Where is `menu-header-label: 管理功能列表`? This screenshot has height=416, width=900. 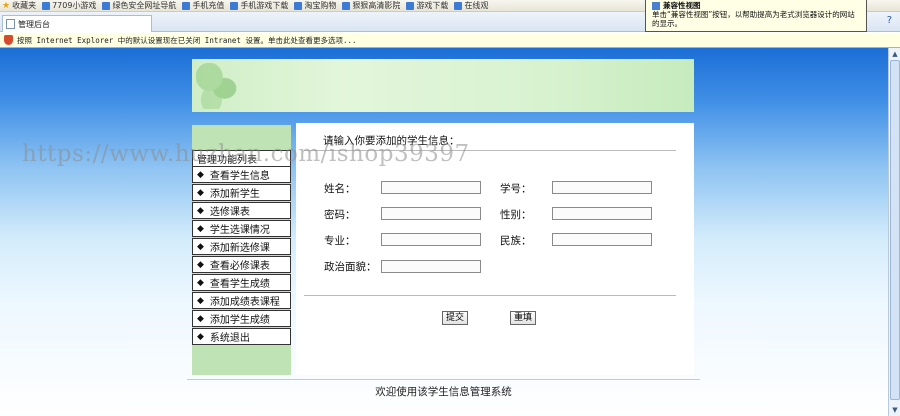 menu-header-label: 管理功能列表 is located at coordinates (227, 160).